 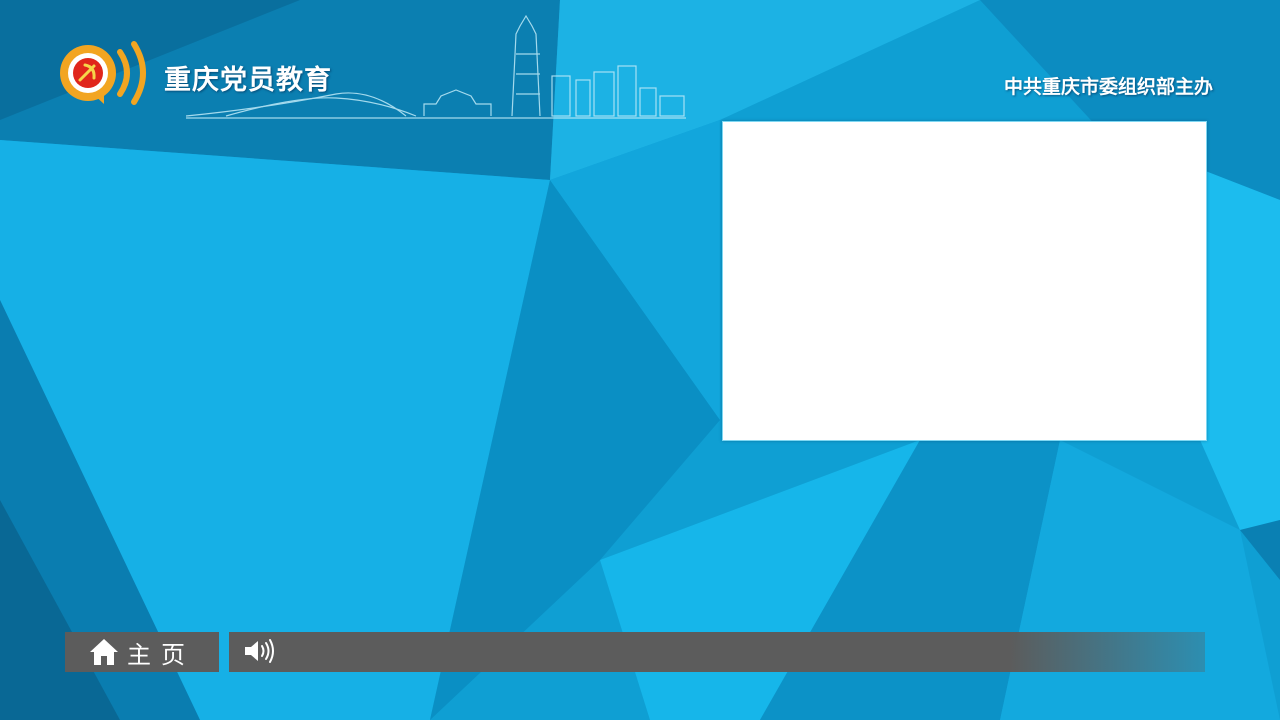 I want to click on chongqing-skyline-graphic, so click(x=436, y=66).